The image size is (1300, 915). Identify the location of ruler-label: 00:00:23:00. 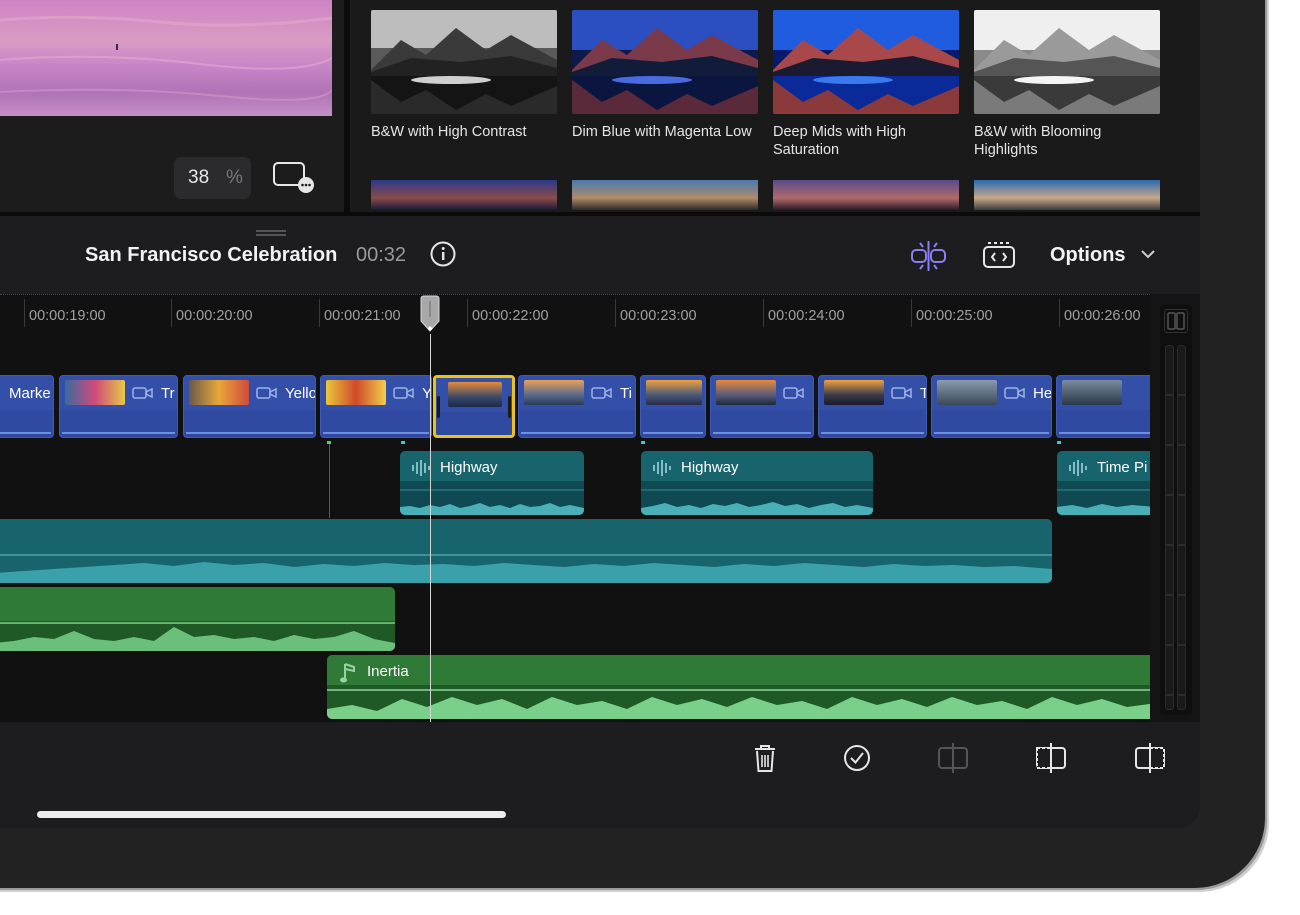
(658, 316).